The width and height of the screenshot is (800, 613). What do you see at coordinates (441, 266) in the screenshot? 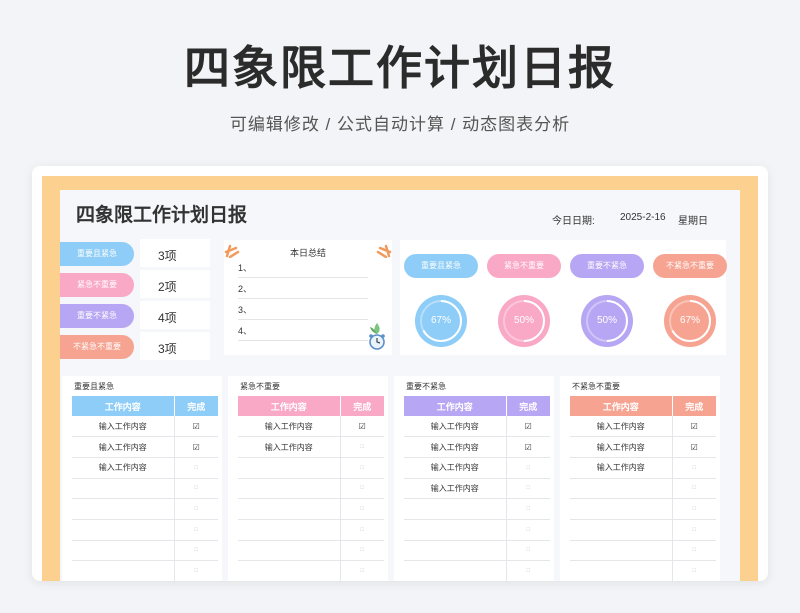
I see `badge-pill: 重要且紧急` at bounding box center [441, 266].